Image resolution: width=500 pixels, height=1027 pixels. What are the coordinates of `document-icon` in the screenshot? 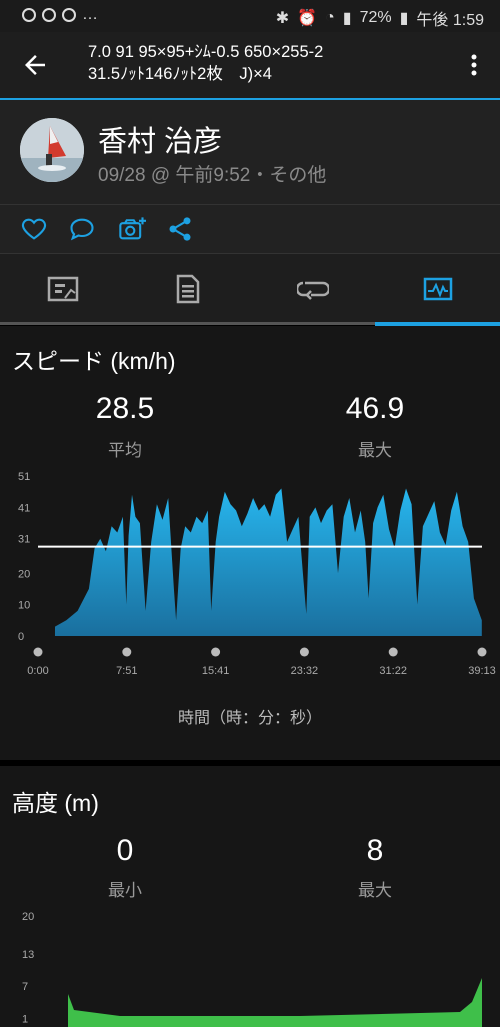 It's located at (187, 289).